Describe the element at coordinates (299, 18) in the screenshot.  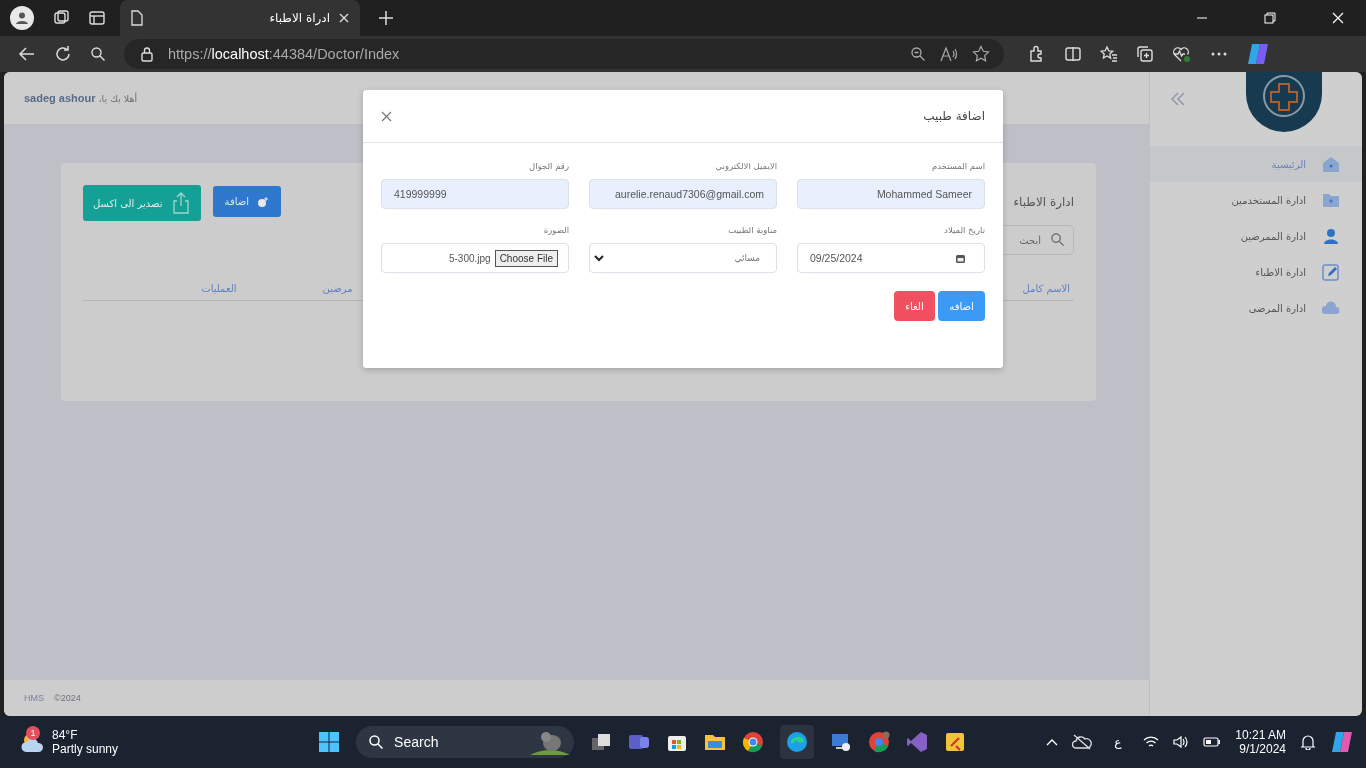
I see `tab-title: ادراة الاطباء` at that location.